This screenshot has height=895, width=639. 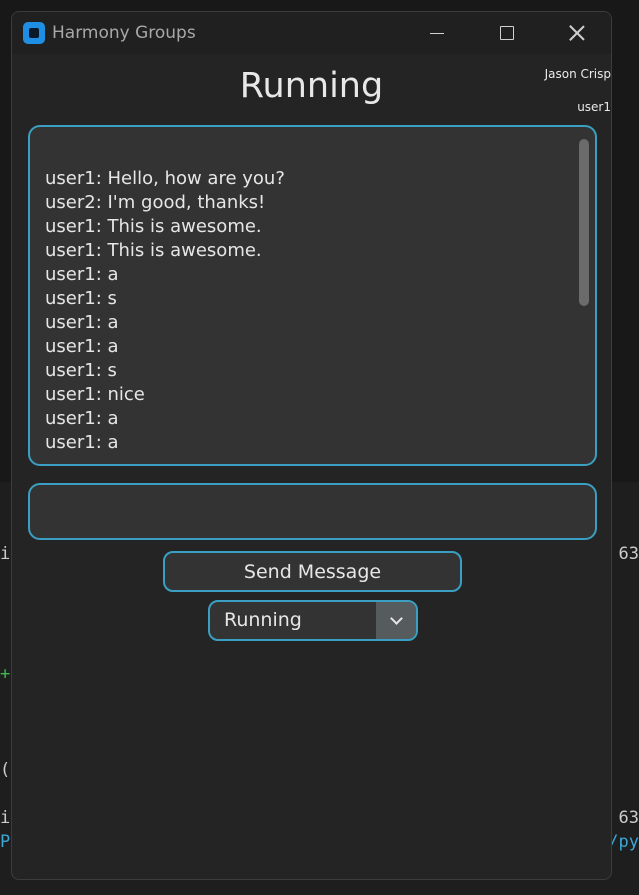 I want to click on send-message-button: Send Message, so click(x=312, y=571).